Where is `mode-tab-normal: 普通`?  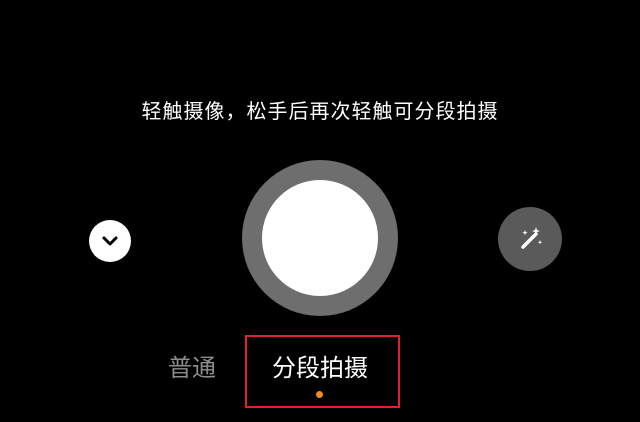
mode-tab-normal: 普通 is located at coordinates (192, 368).